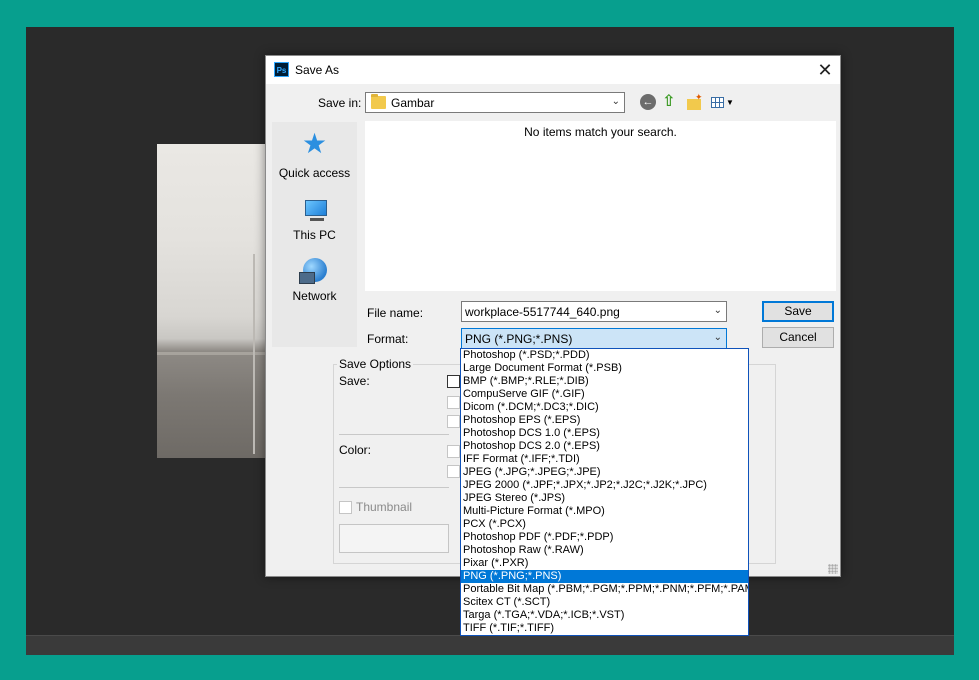  I want to click on format-option: Scitex CT (*.SCT), so click(604, 602).